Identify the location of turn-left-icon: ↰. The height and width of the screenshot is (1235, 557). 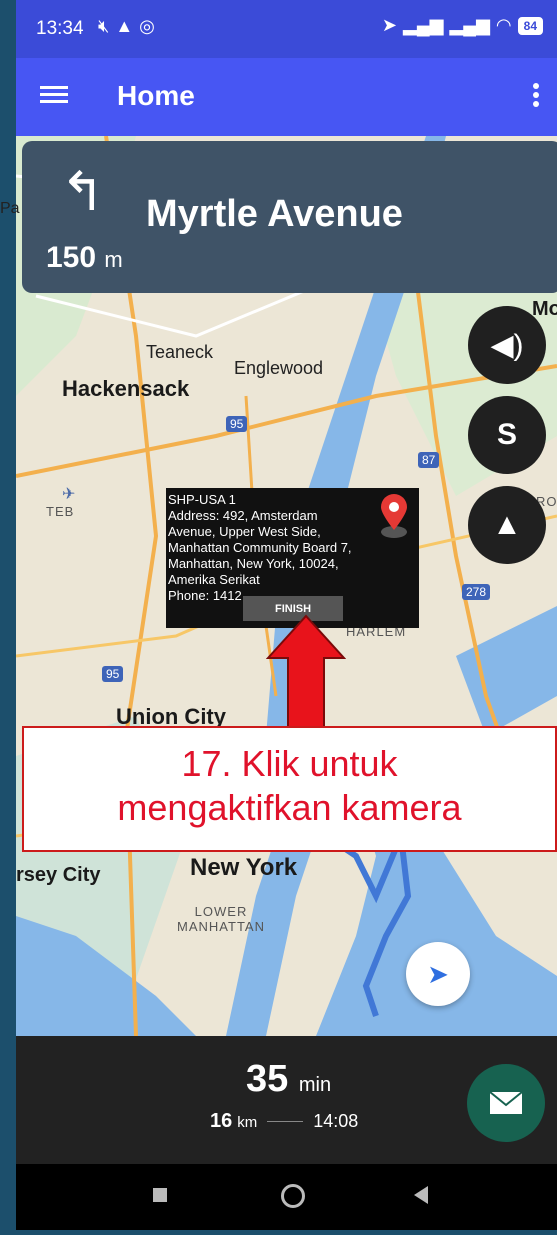
(83, 192).